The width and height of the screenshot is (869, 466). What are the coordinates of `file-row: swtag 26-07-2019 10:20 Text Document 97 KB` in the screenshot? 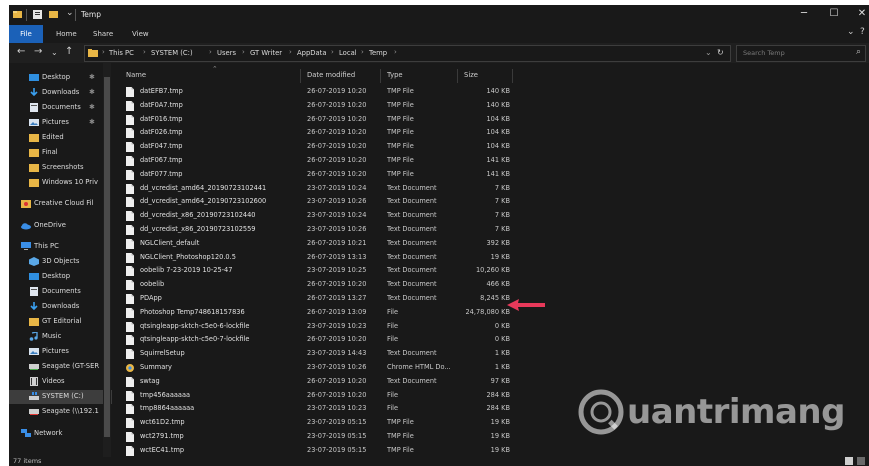 It's located at (322, 382).